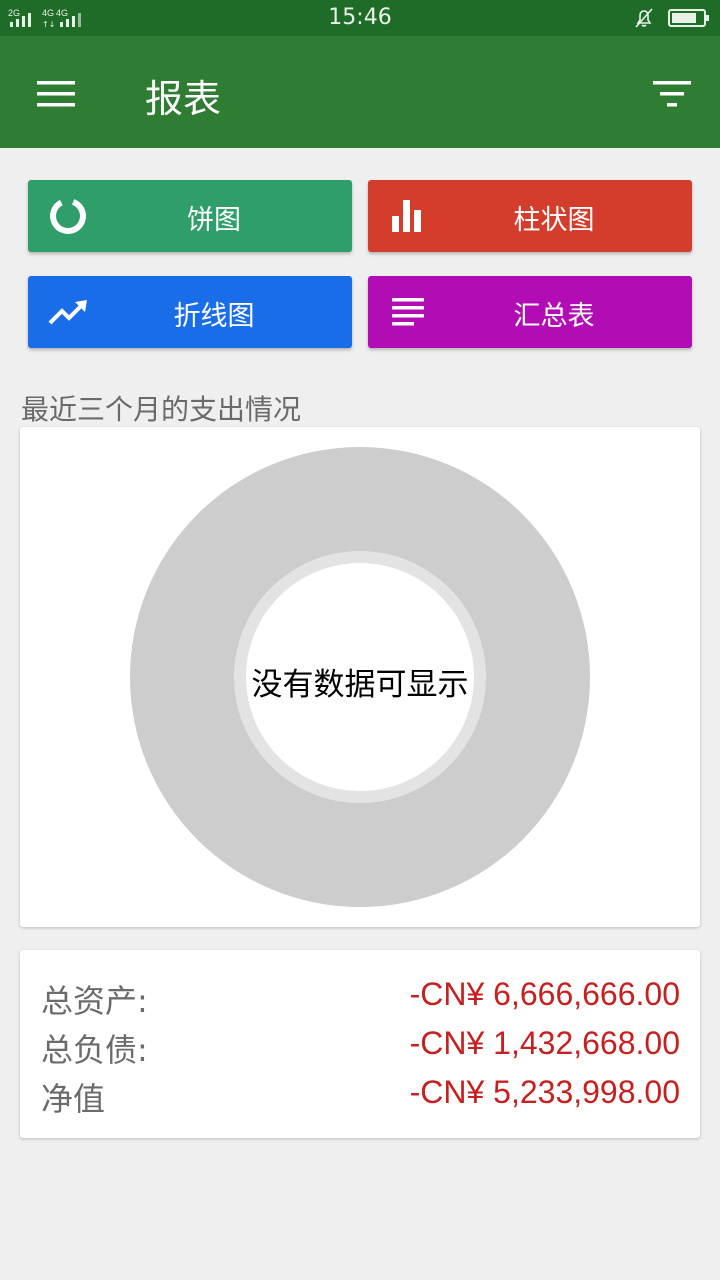  Describe the element at coordinates (544, 1092) in the screenshot. I see `summary-value: -CN¥ 5,233,998.00` at that location.